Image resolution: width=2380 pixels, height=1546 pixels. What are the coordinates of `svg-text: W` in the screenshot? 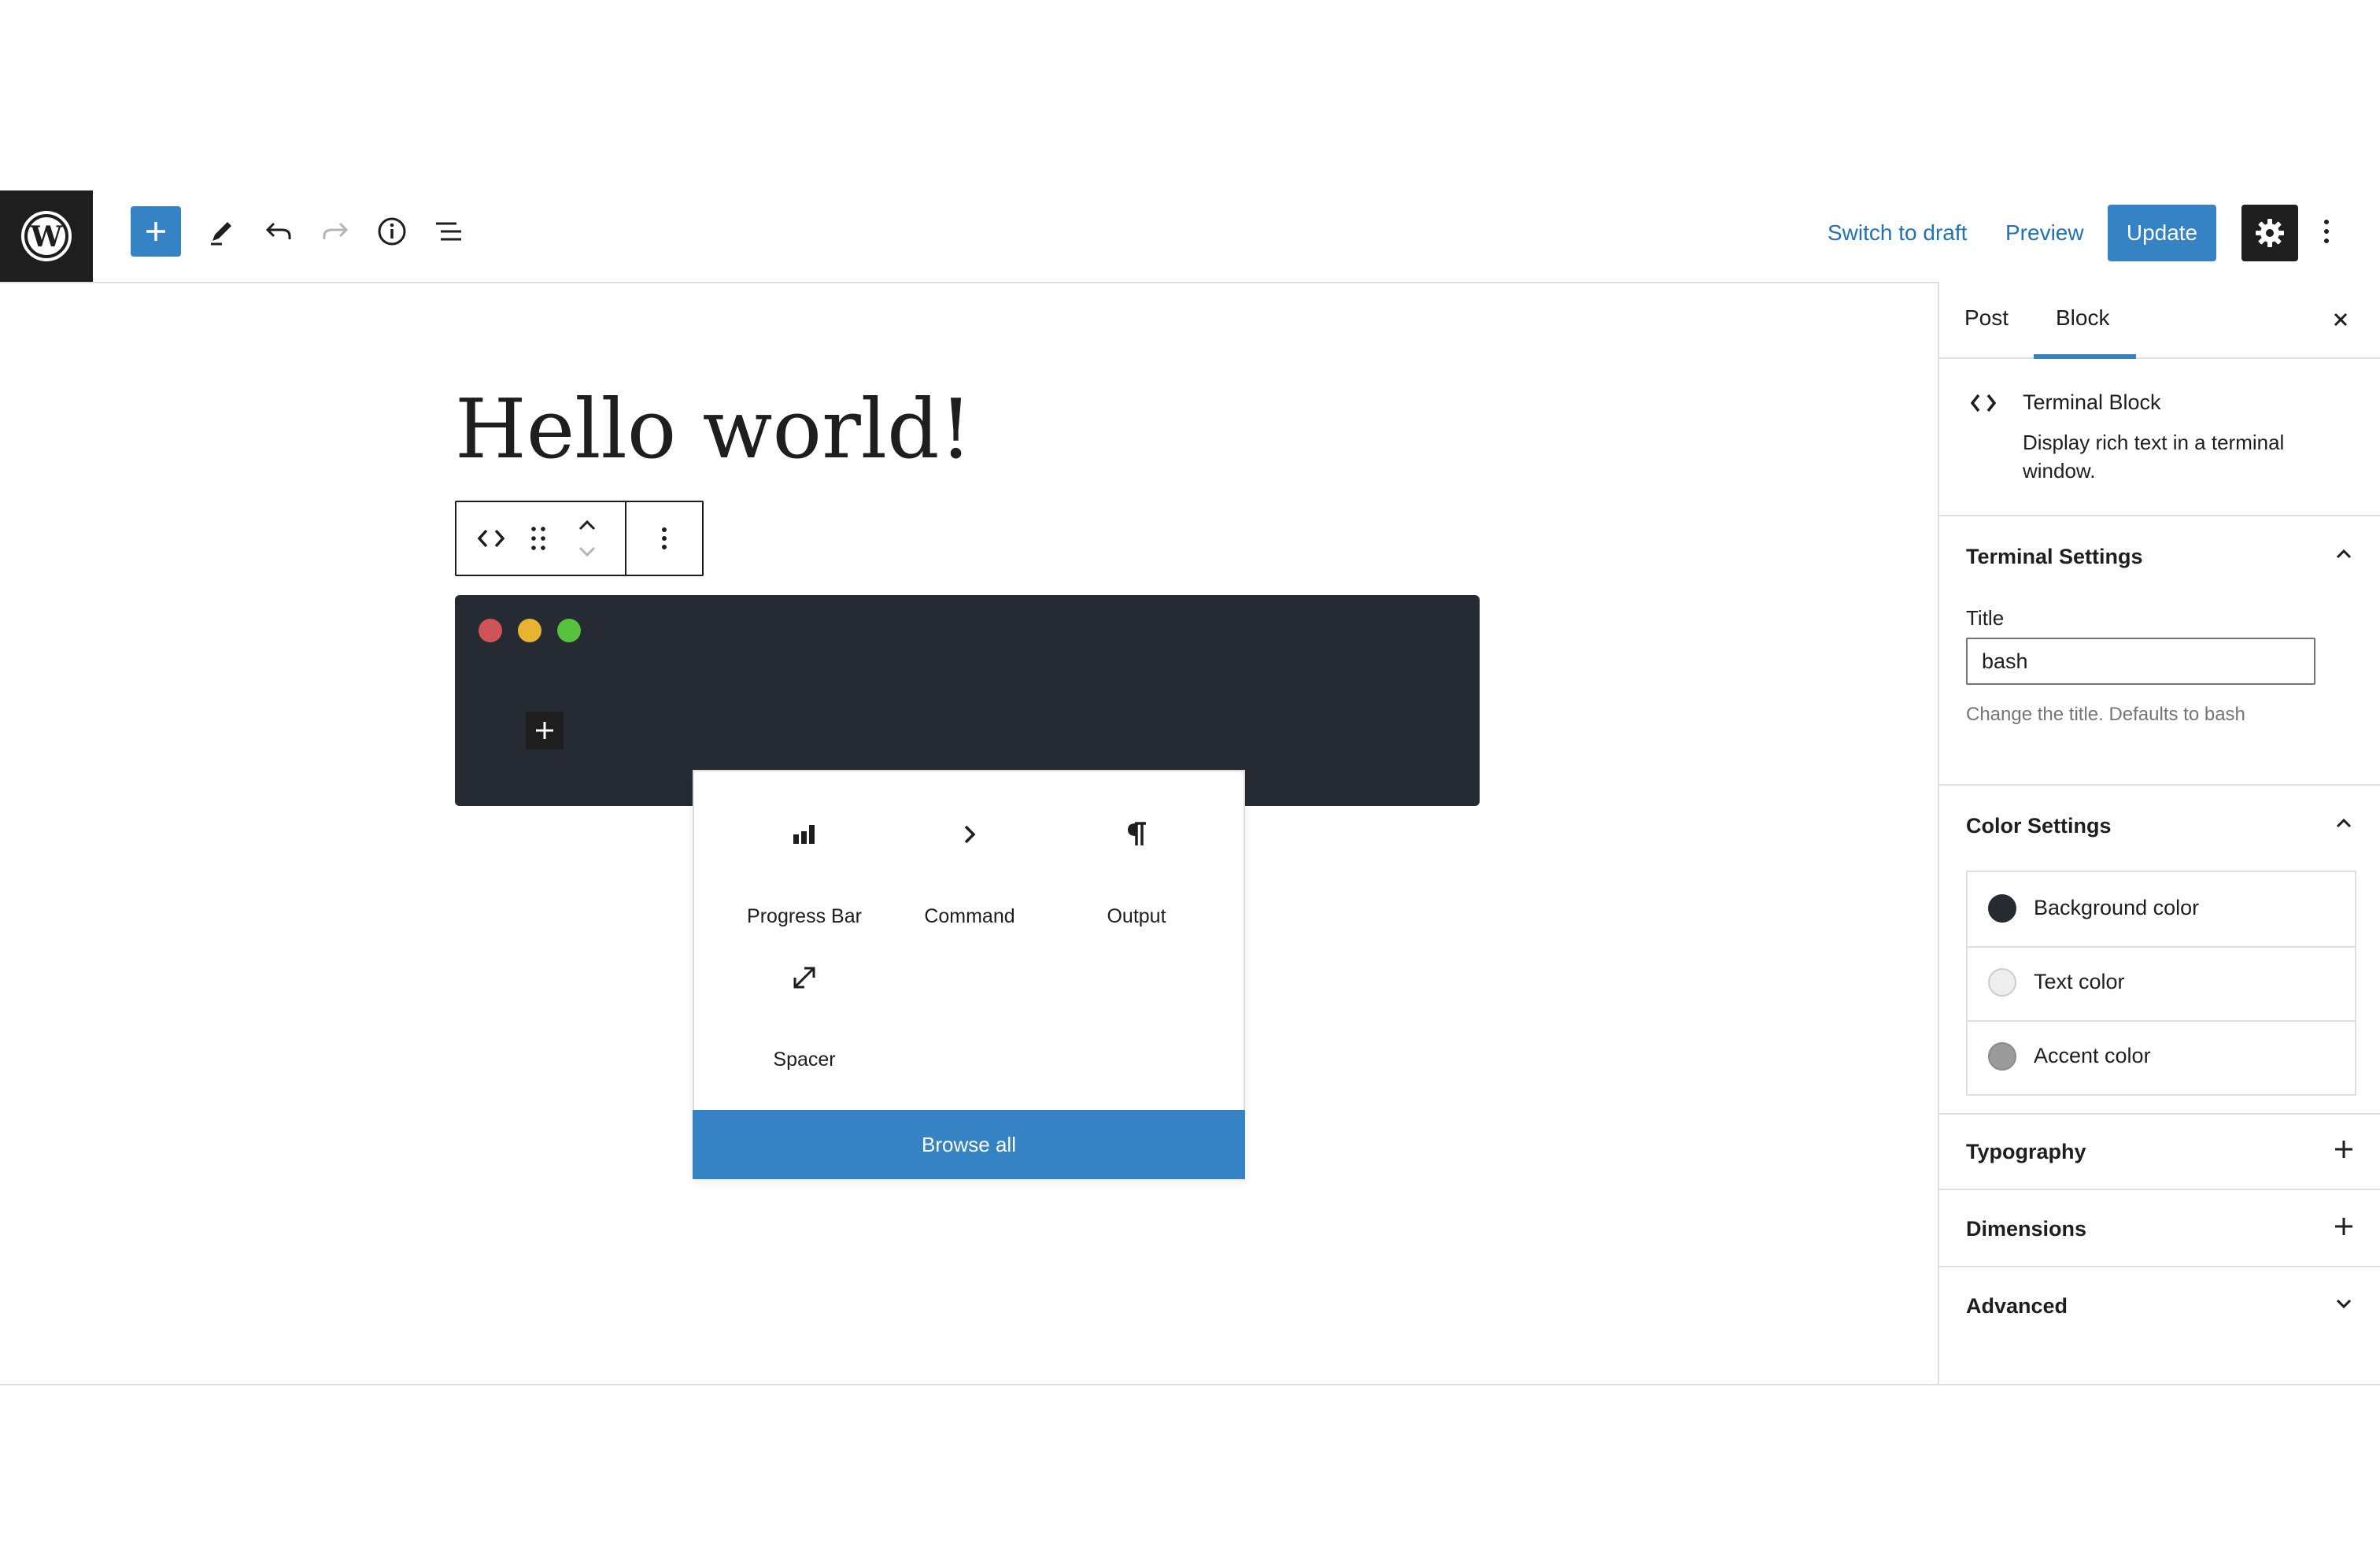 It's located at (46, 236).